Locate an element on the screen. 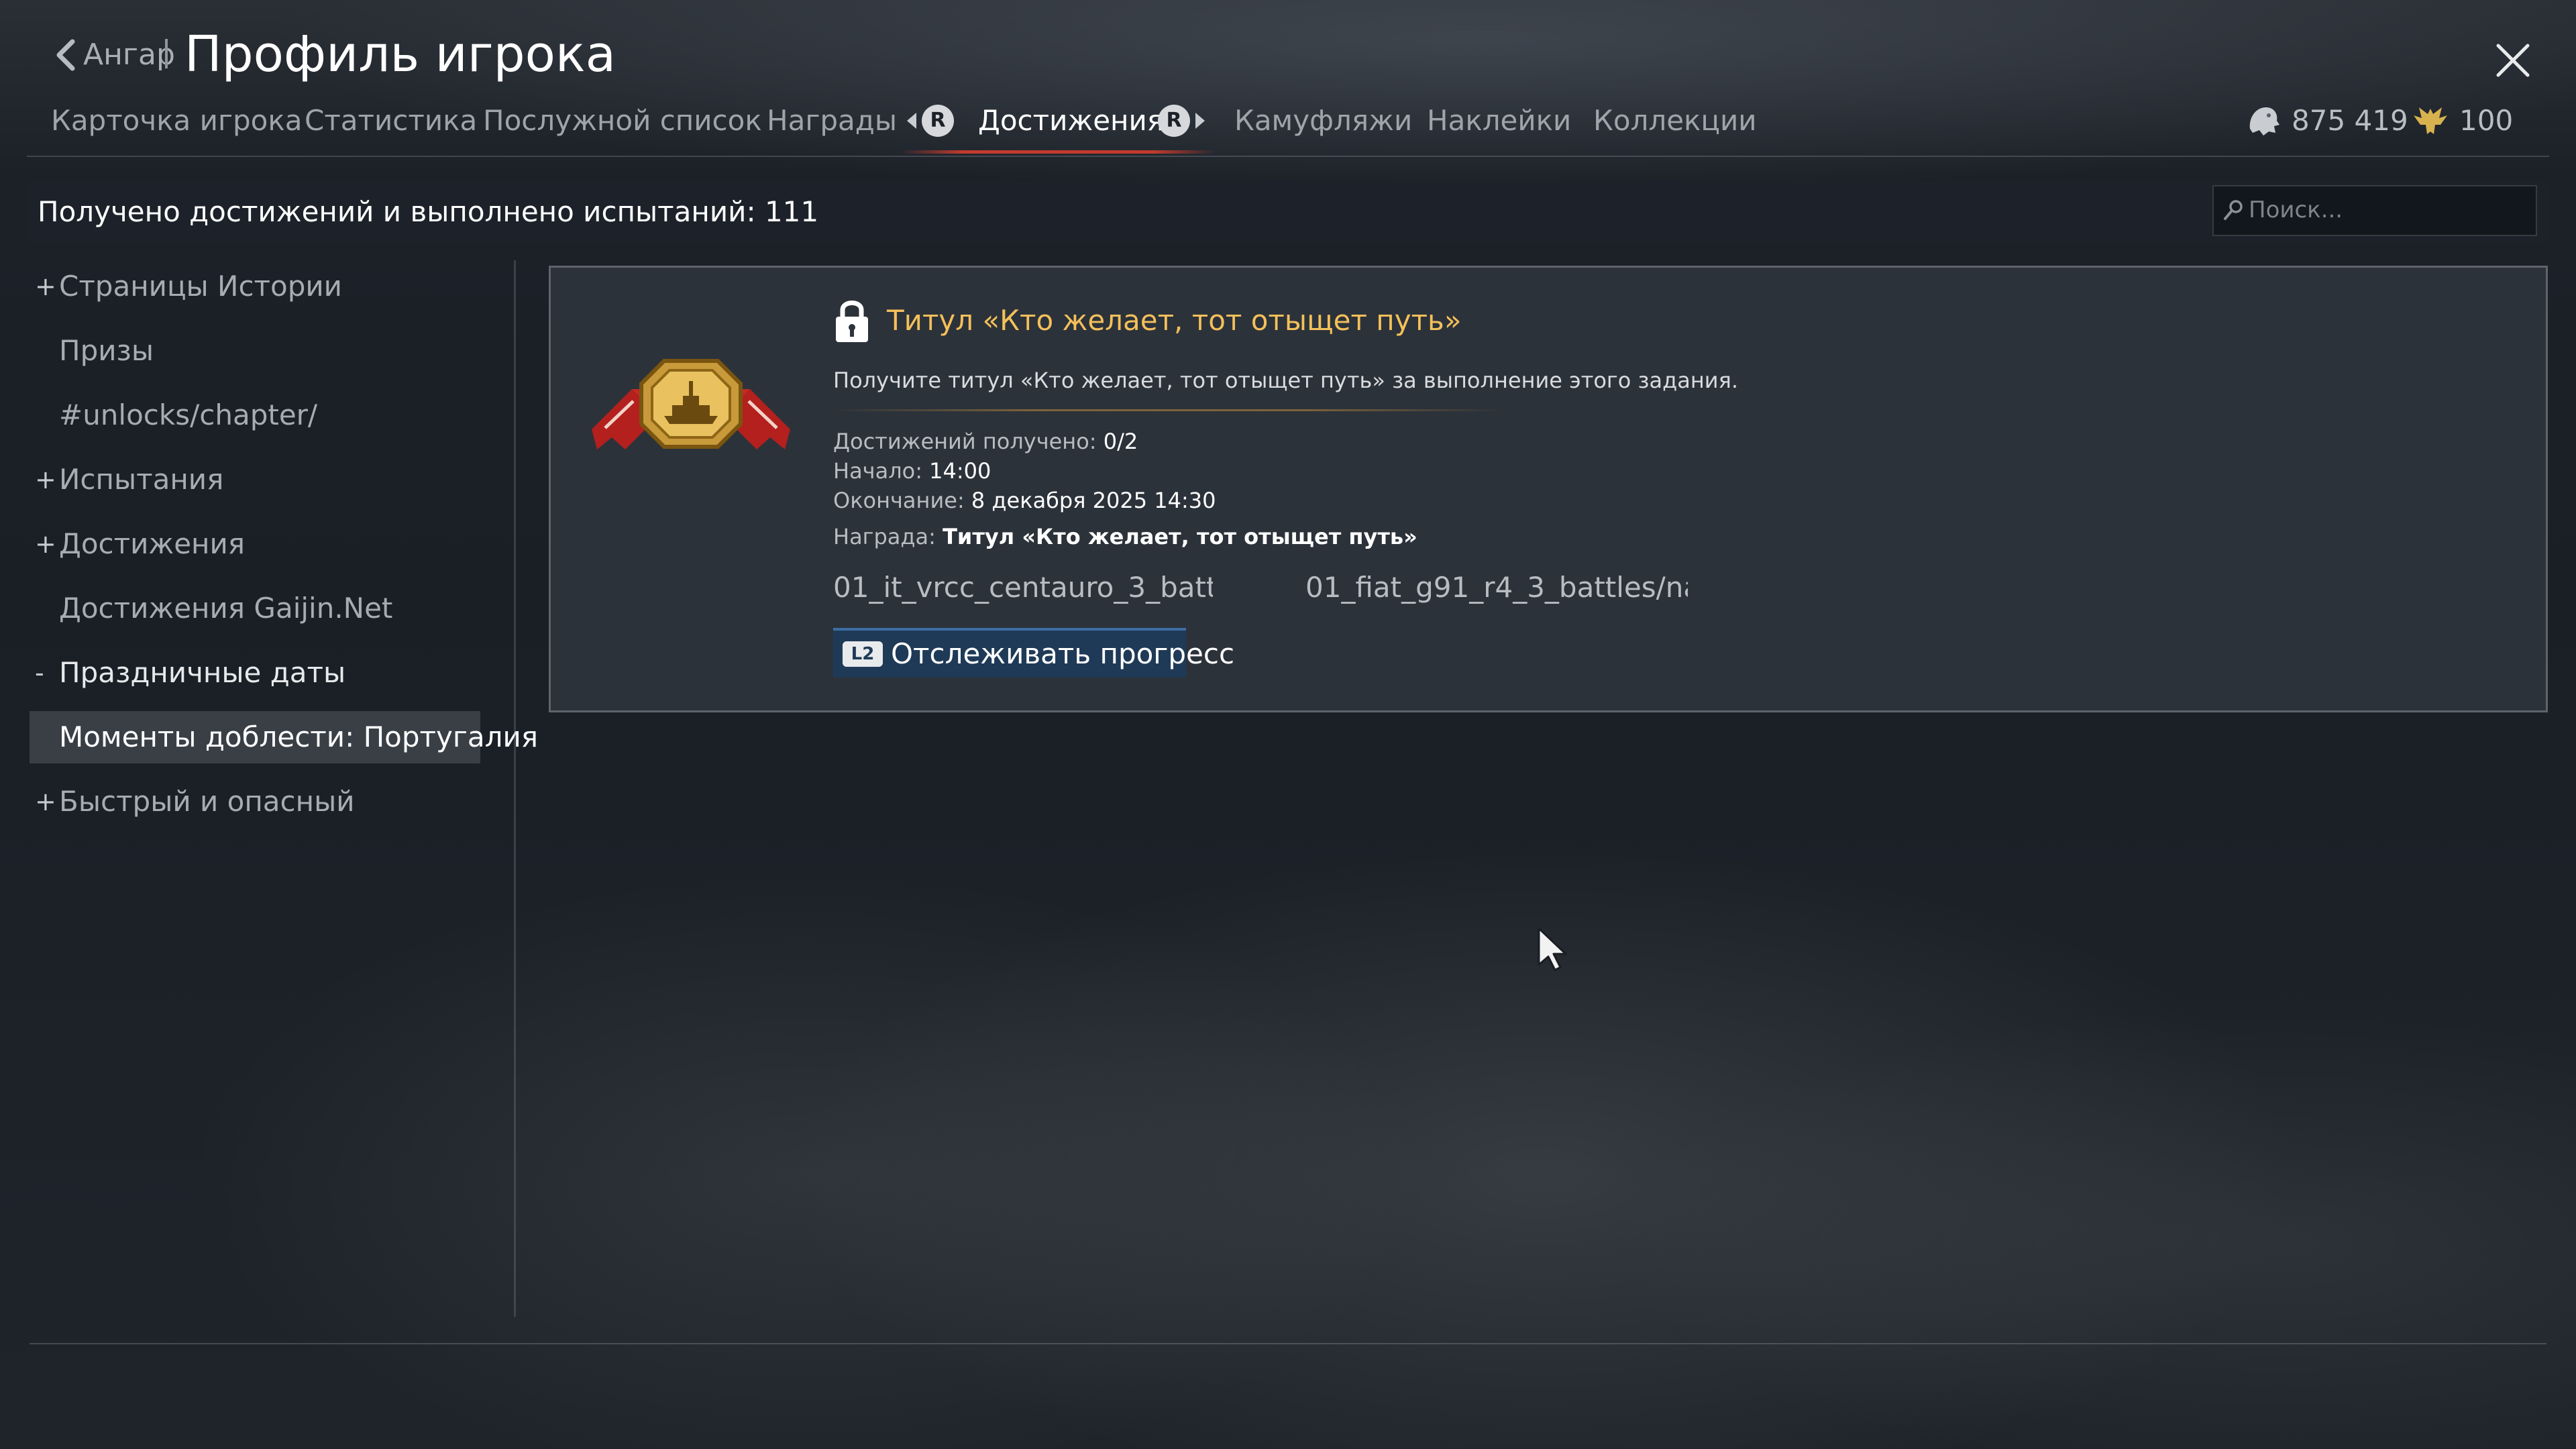 The image size is (2576, 1449). sidebar-item-label: Моменты доблести: Португалия is located at coordinates (299, 736).